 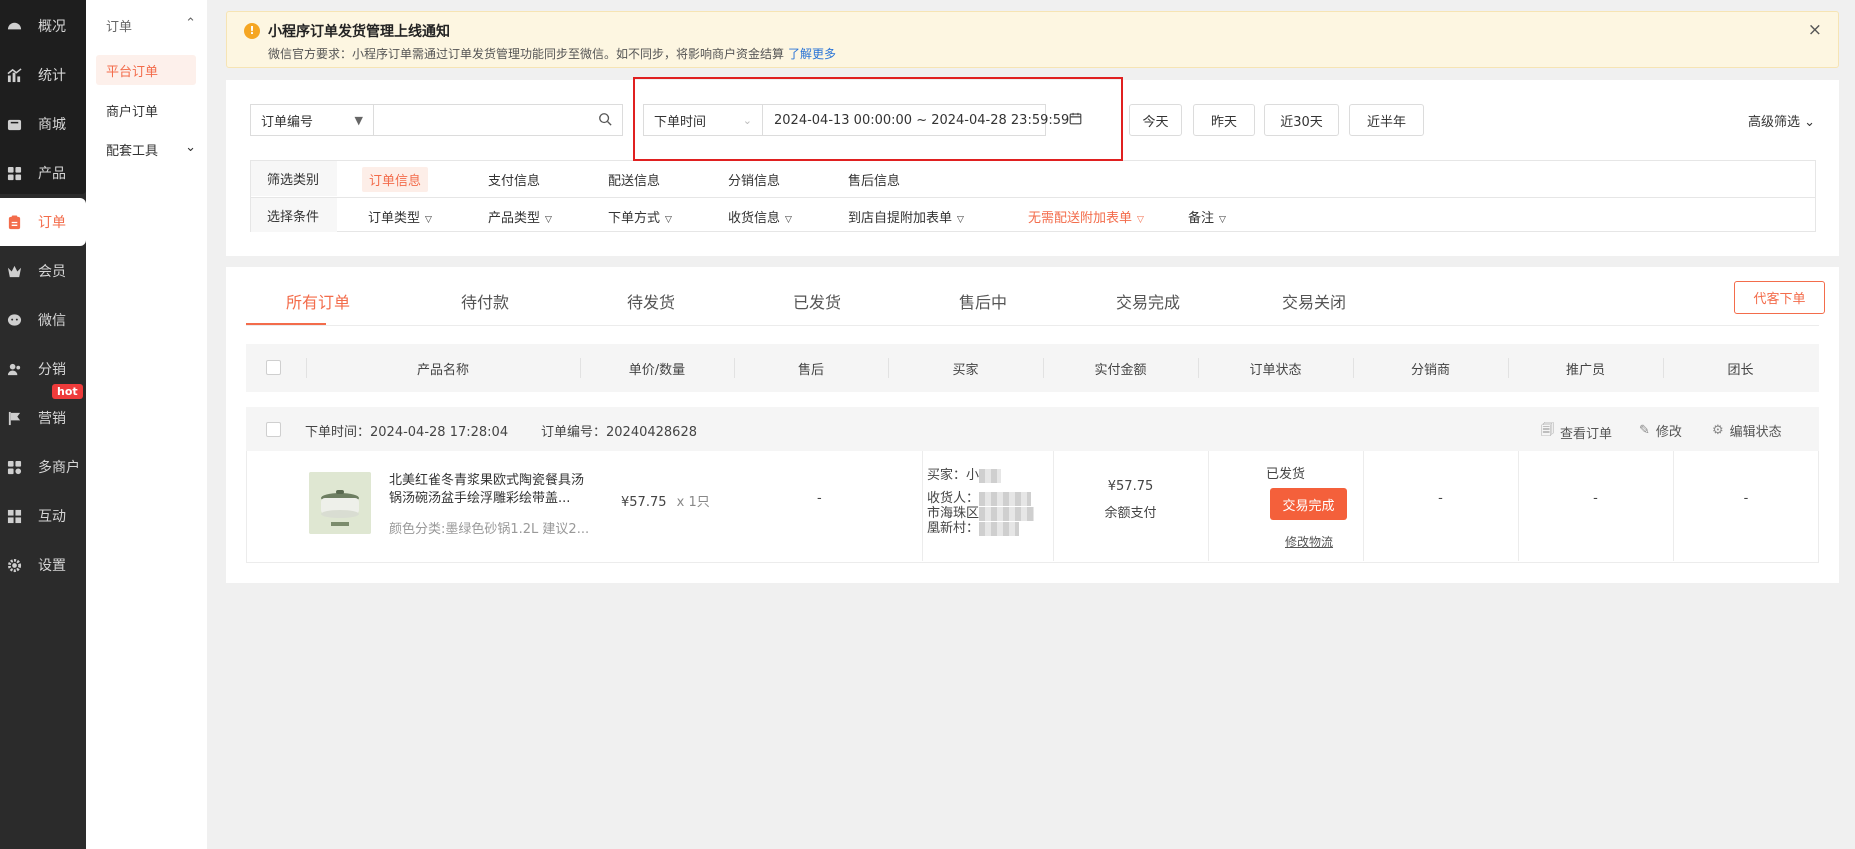 I want to click on condition-remarks: 备注 ▽, so click(x=1207, y=216).